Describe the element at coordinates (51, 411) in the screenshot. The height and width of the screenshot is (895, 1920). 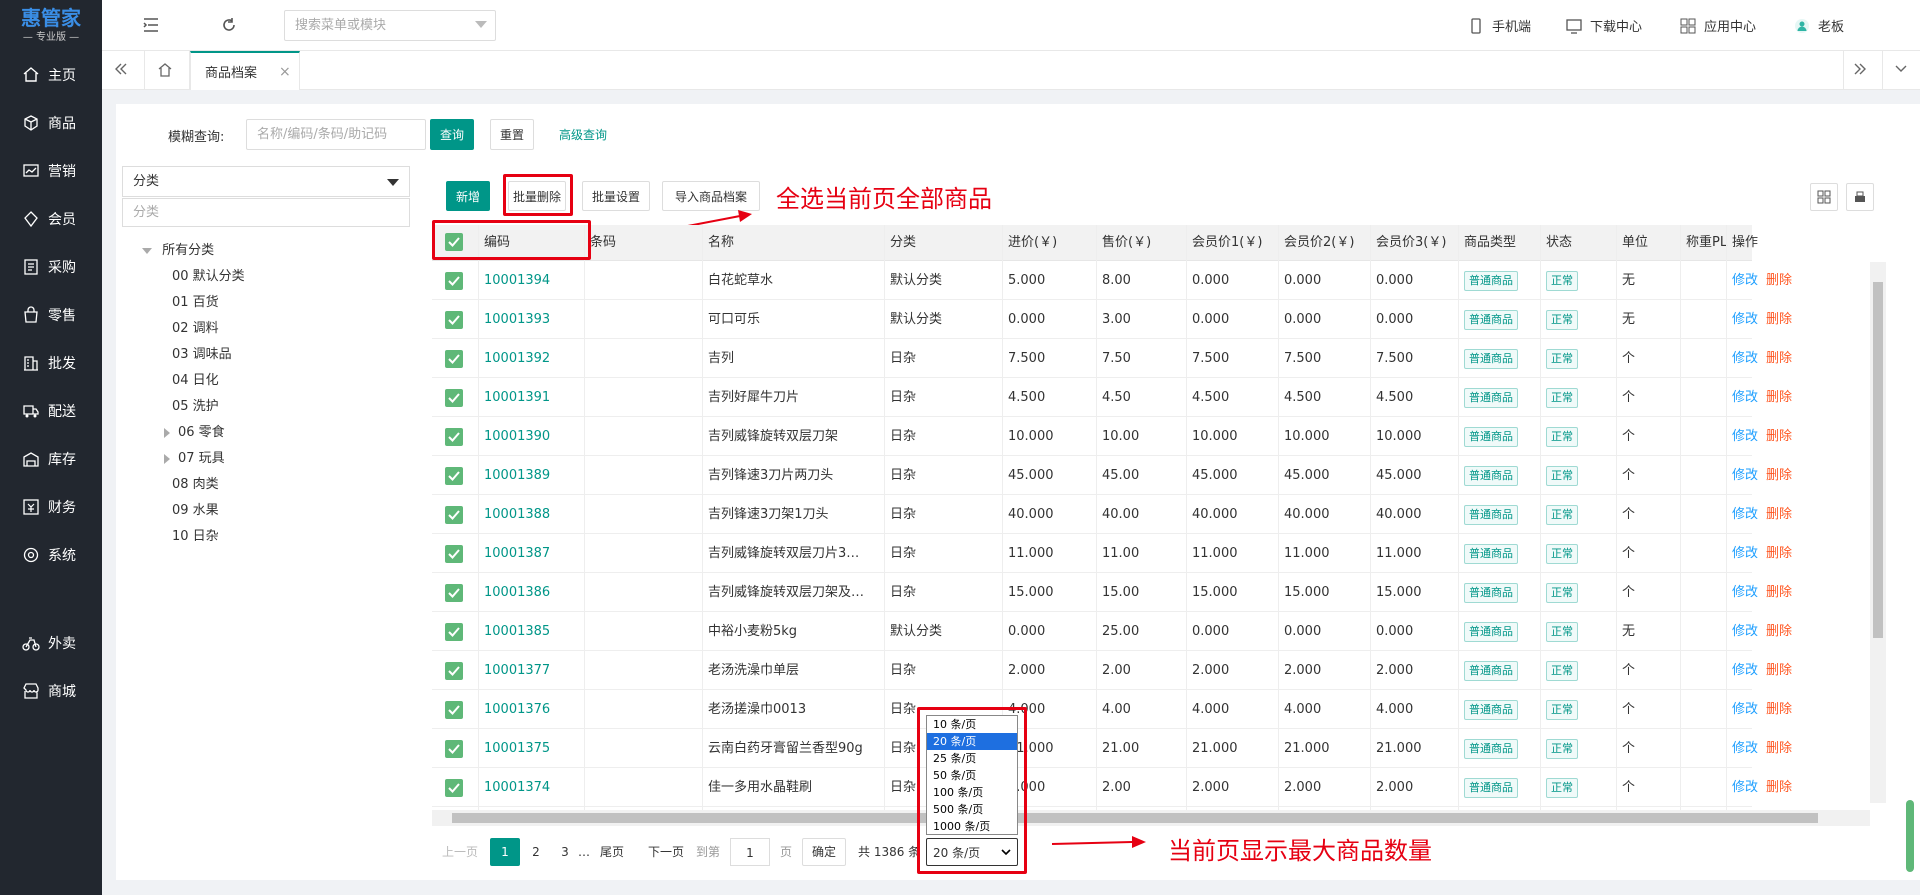
I see `nav-item-7: 配送` at that location.